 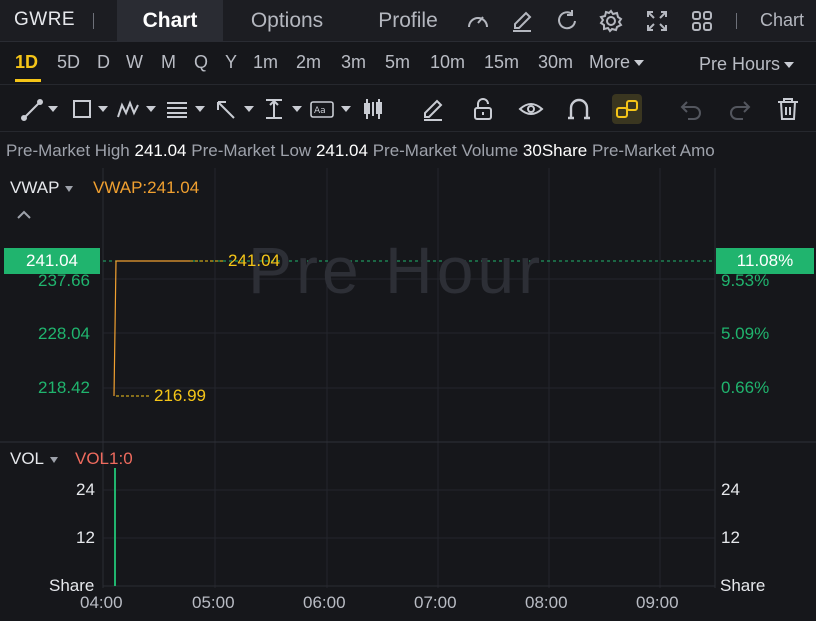 I want to click on vwap-value: VWAP:241.04, so click(x=146, y=187).